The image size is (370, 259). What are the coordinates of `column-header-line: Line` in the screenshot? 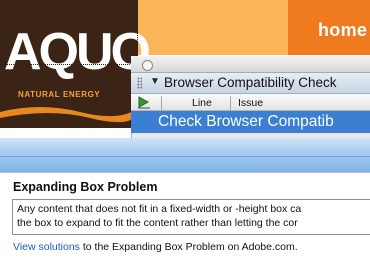 It's located at (202, 103).